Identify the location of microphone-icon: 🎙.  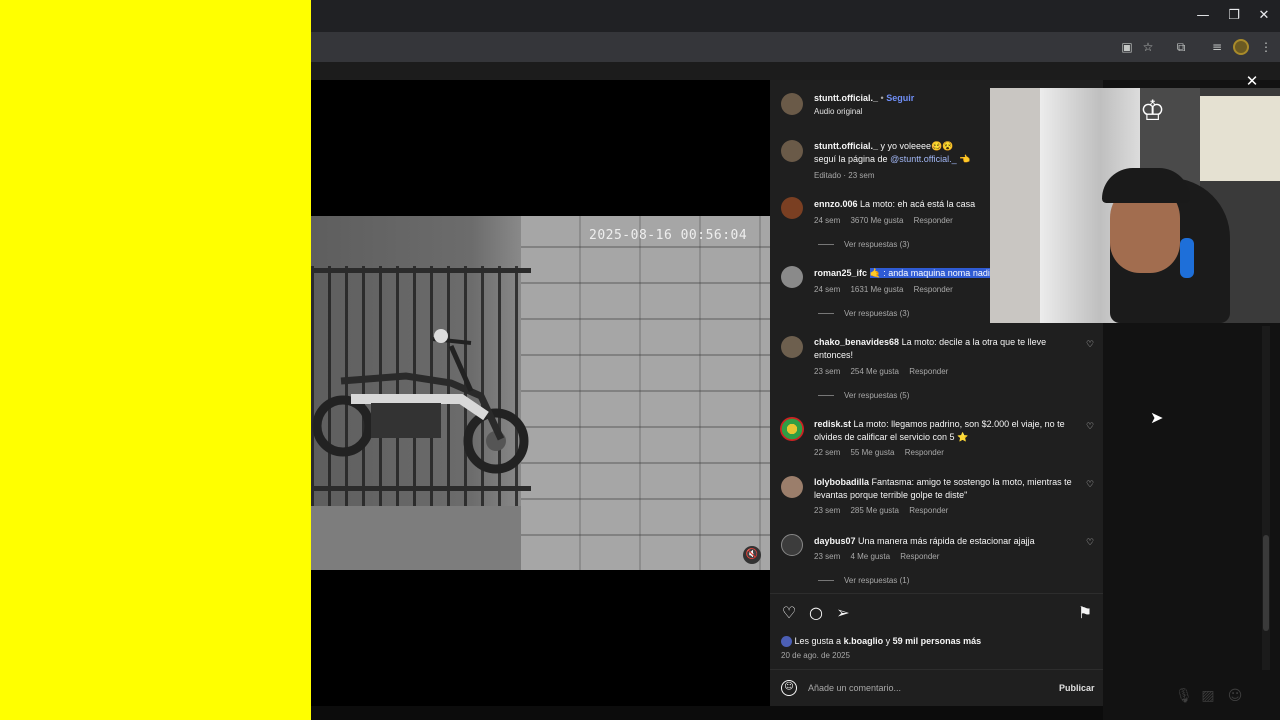
(1184, 696).